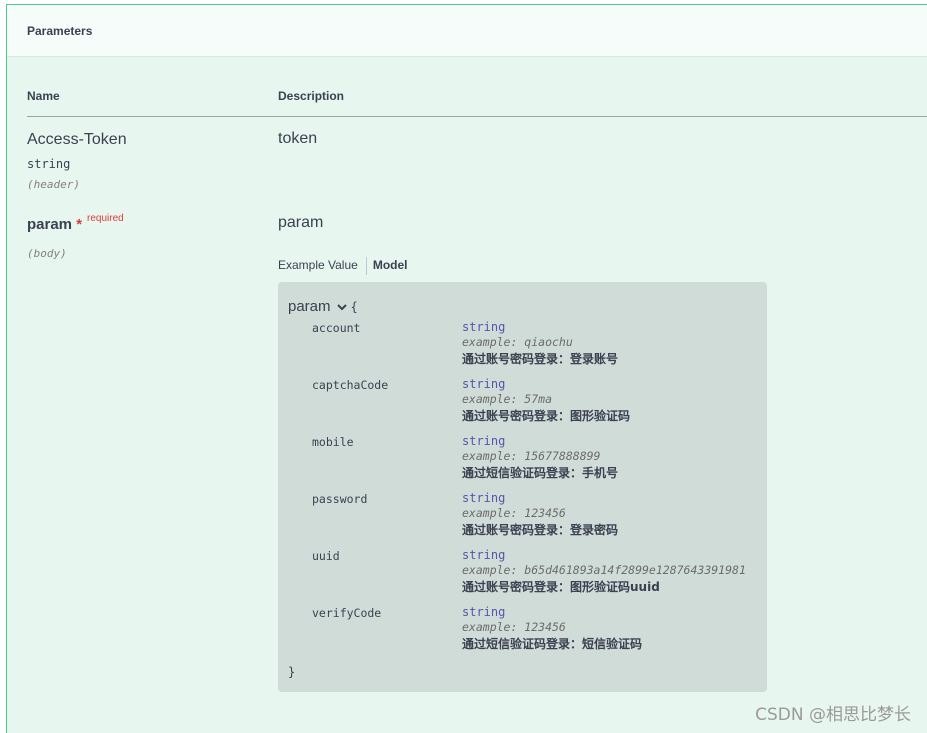  Describe the element at coordinates (43, 96) in the screenshot. I see `column-name-header: Name` at that location.